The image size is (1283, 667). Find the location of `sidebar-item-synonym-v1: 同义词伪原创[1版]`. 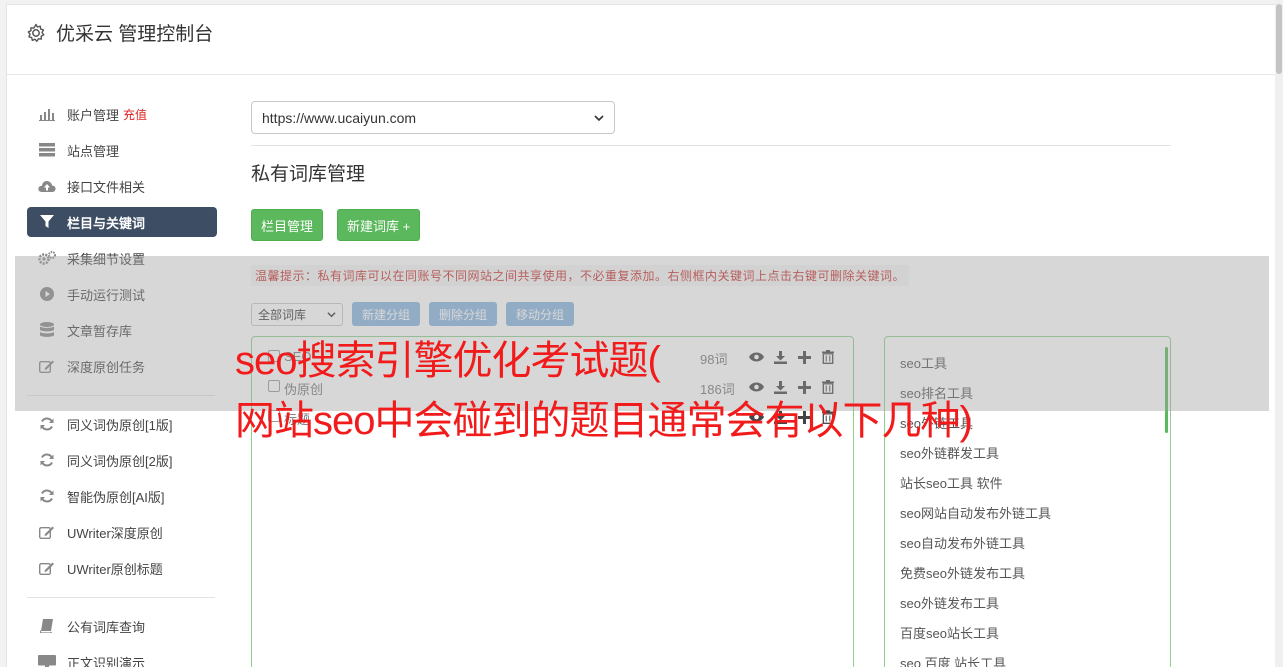

sidebar-item-synonym-v1: 同义词伪原创[1版] is located at coordinates (122, 424).